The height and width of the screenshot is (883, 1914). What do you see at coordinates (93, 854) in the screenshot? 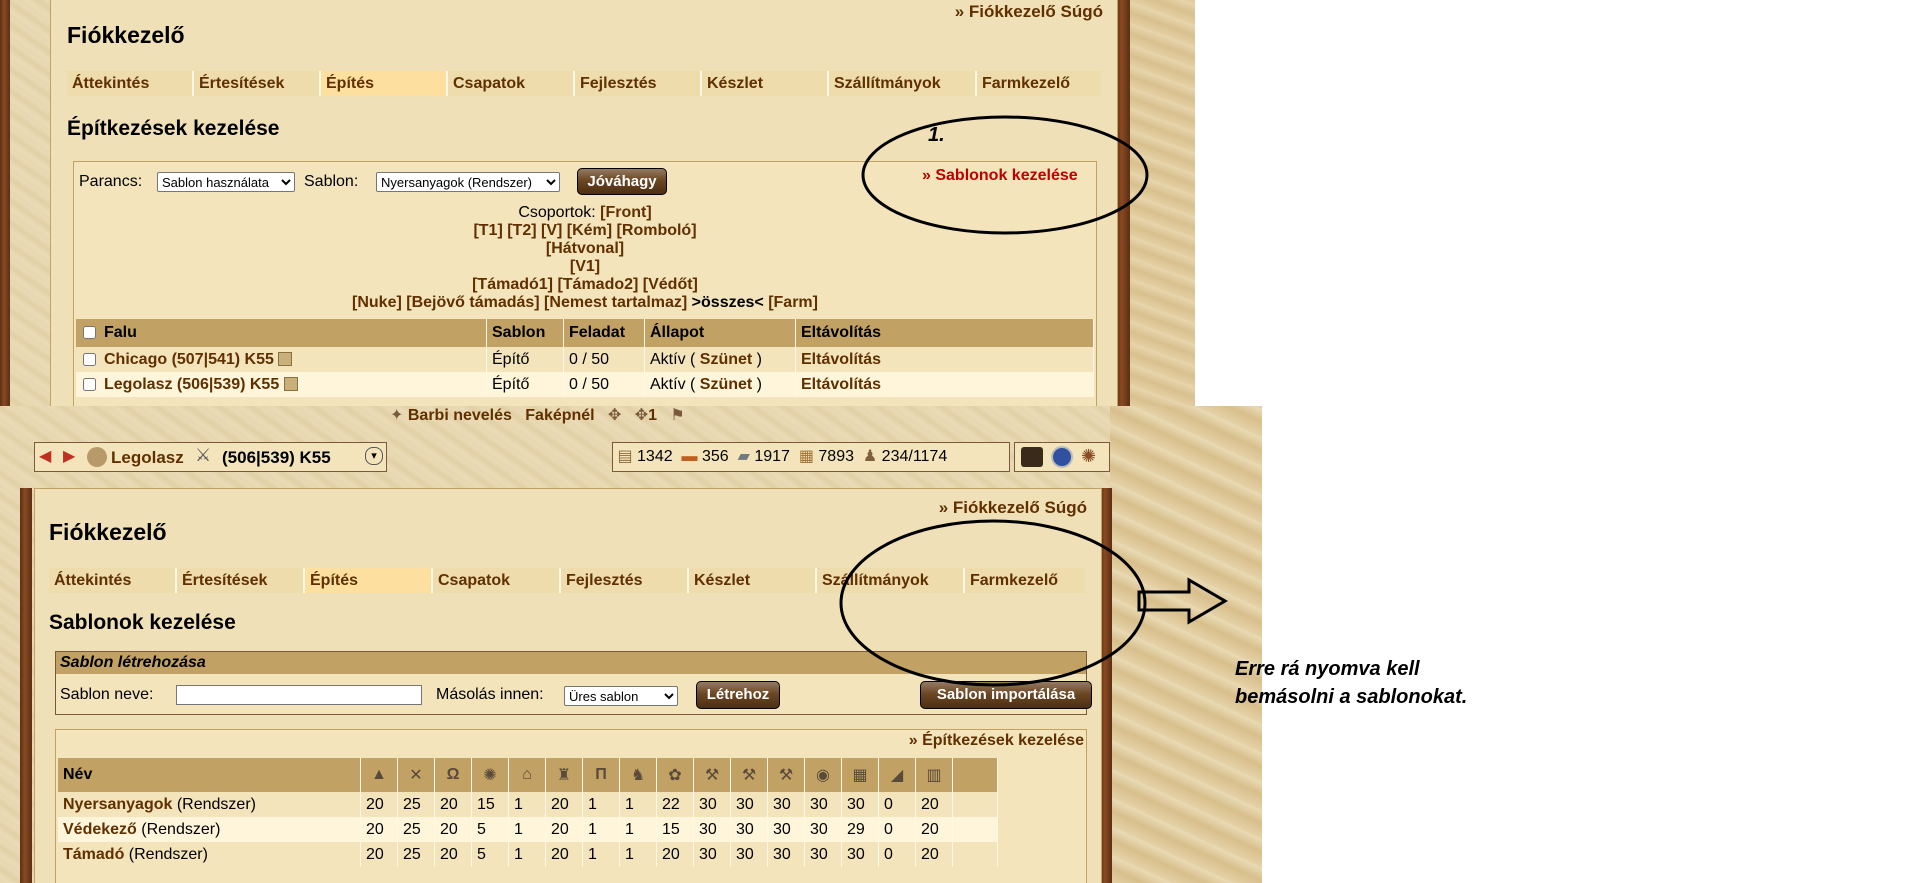
I see `template-name-link: Támadó` at bounding box center [93, 854].